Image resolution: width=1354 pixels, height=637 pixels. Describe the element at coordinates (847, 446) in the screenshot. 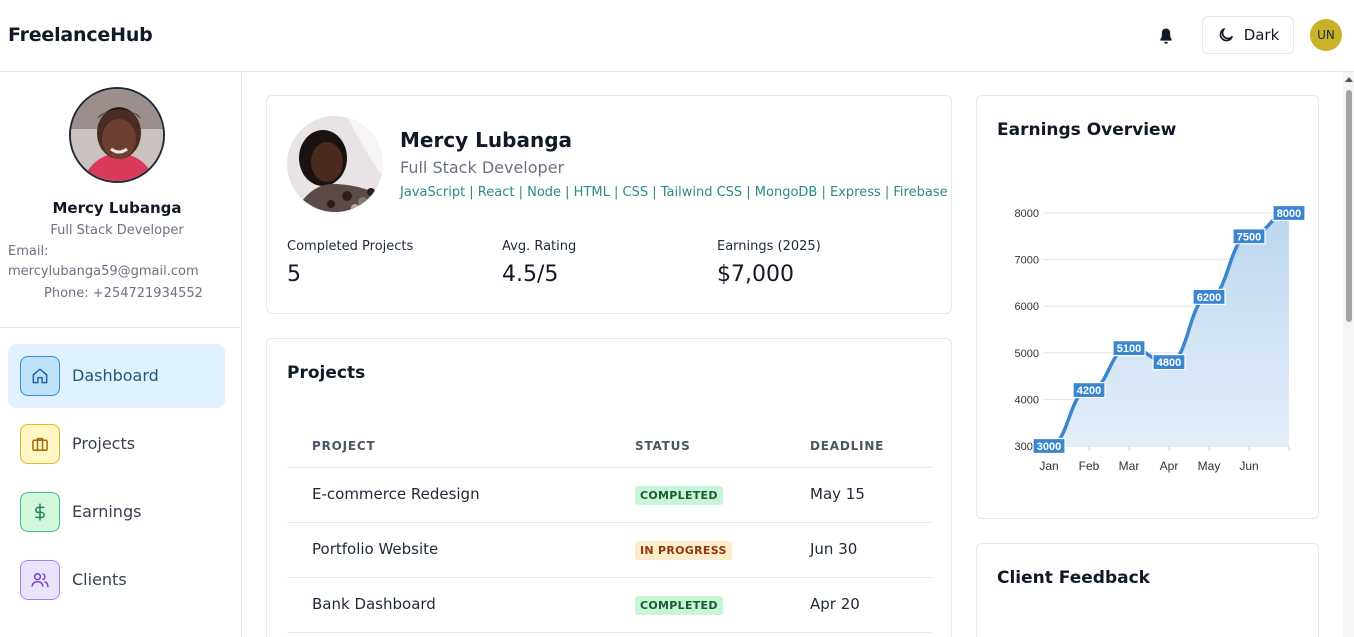

I see `column-header-deadline: DEADLINE` at that location.